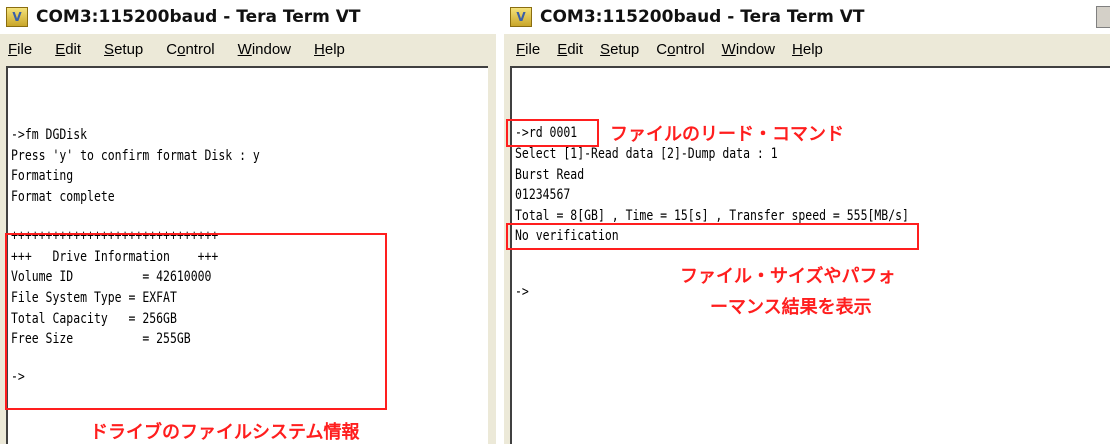  What do you see at coordinates (1103, 17) in the screenshot?
I see `minimize-button` at bounding box center [1103, 17].